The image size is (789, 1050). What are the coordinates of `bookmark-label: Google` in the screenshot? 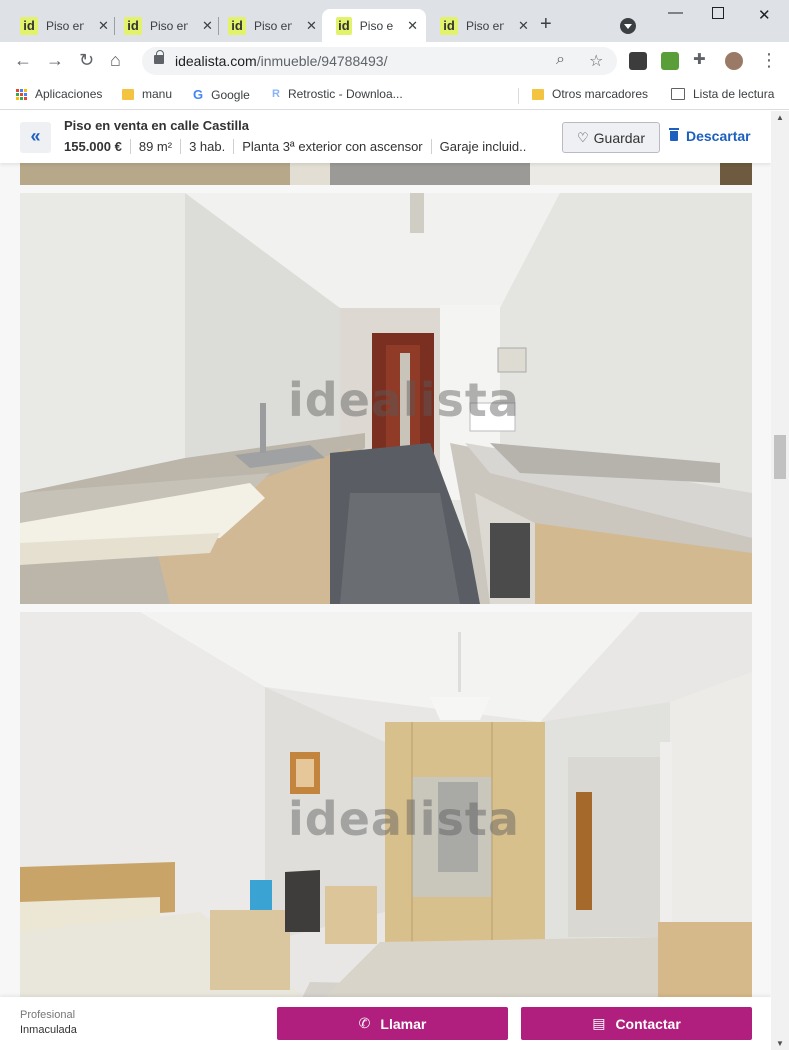 It's located at (230, 94).